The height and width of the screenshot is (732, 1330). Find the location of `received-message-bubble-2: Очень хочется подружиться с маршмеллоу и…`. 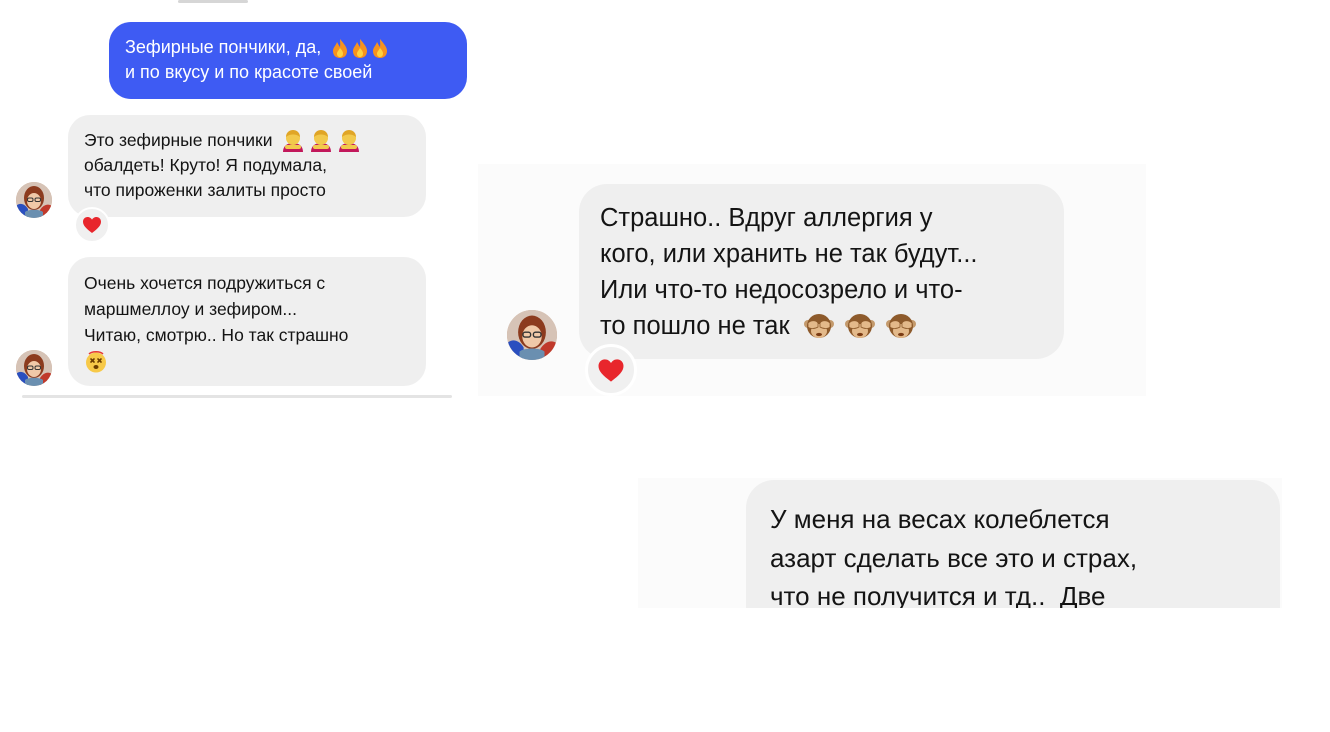

received-message-bubble-2: Очень хочется подружиться с маршмеллоу и… is located at coordinates (247, 321).